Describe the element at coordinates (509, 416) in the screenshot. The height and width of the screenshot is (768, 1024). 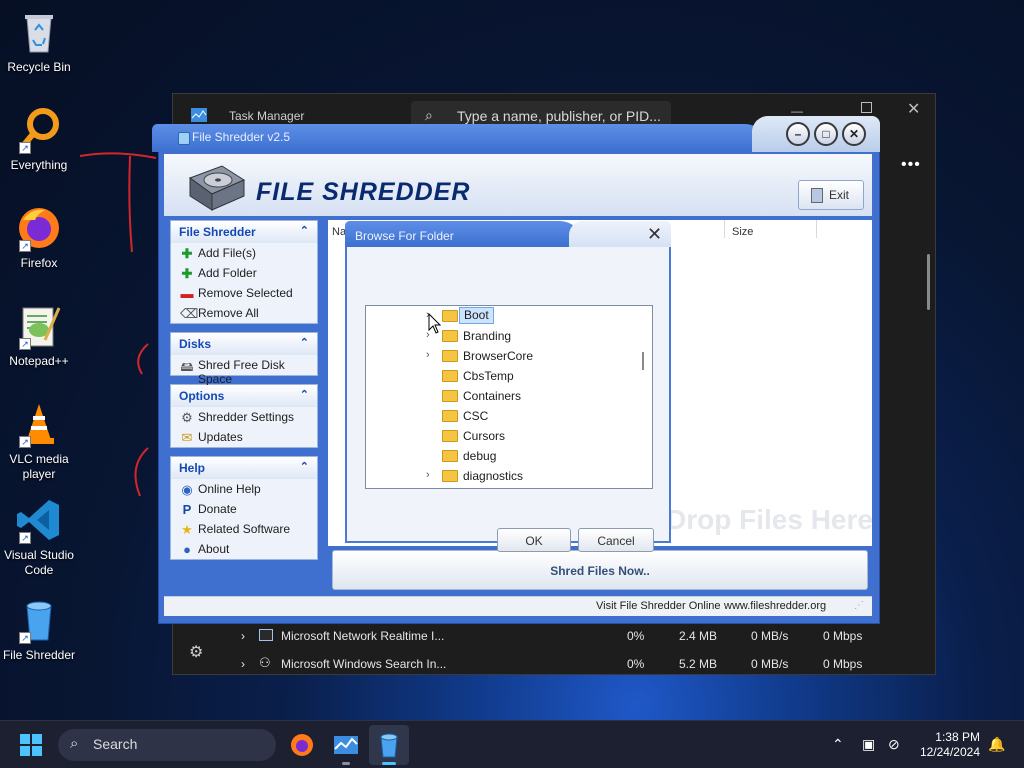
I see `tree-item-csc: CSC` at that location.